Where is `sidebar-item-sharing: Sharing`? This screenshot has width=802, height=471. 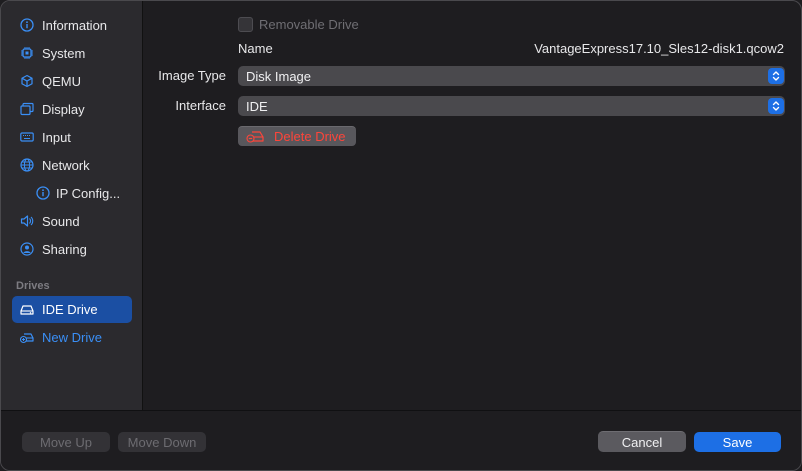 sidebar-item-sharing: Sharing is located at coordinates (72, 249).